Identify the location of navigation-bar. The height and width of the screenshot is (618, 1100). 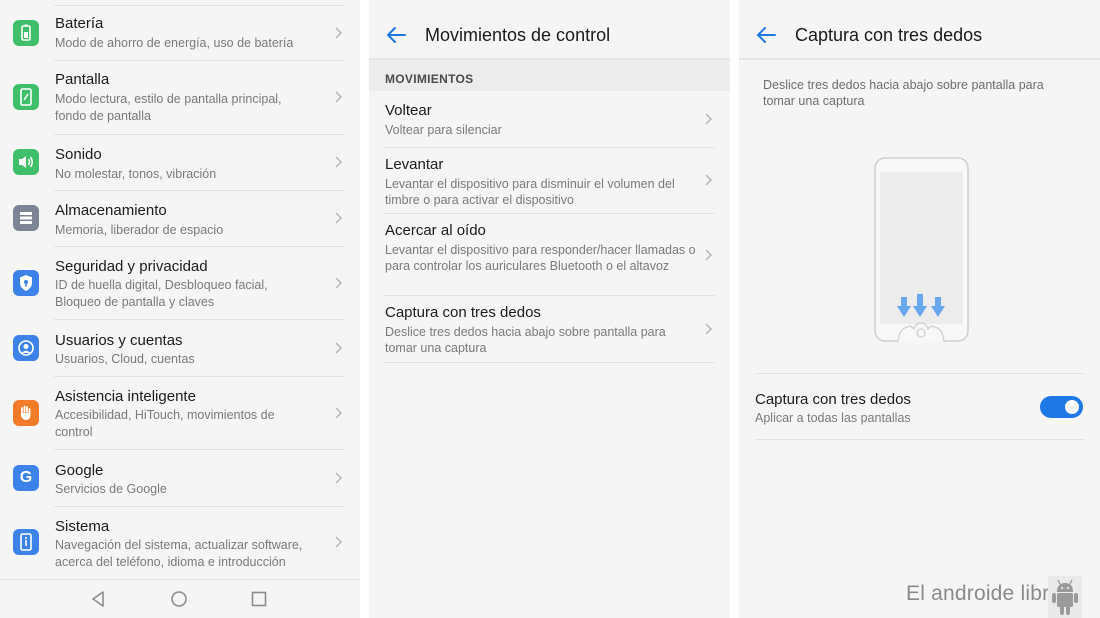
(180, 598).